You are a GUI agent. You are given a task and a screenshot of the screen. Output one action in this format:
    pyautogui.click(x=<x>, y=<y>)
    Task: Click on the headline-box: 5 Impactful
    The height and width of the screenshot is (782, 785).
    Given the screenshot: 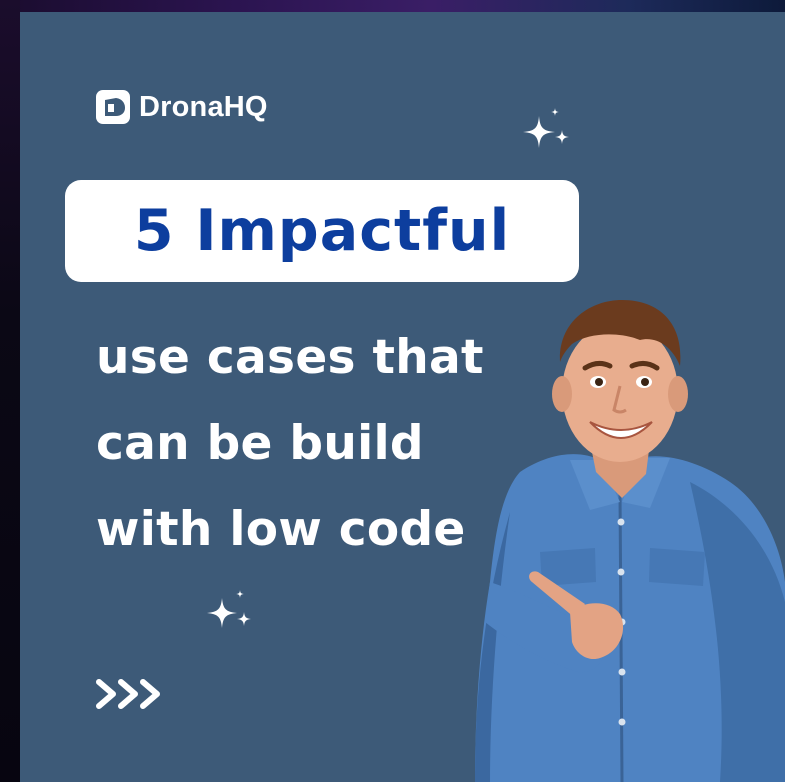 What is the action you would take?
    pyautogui.click(x=322, y=231)
    